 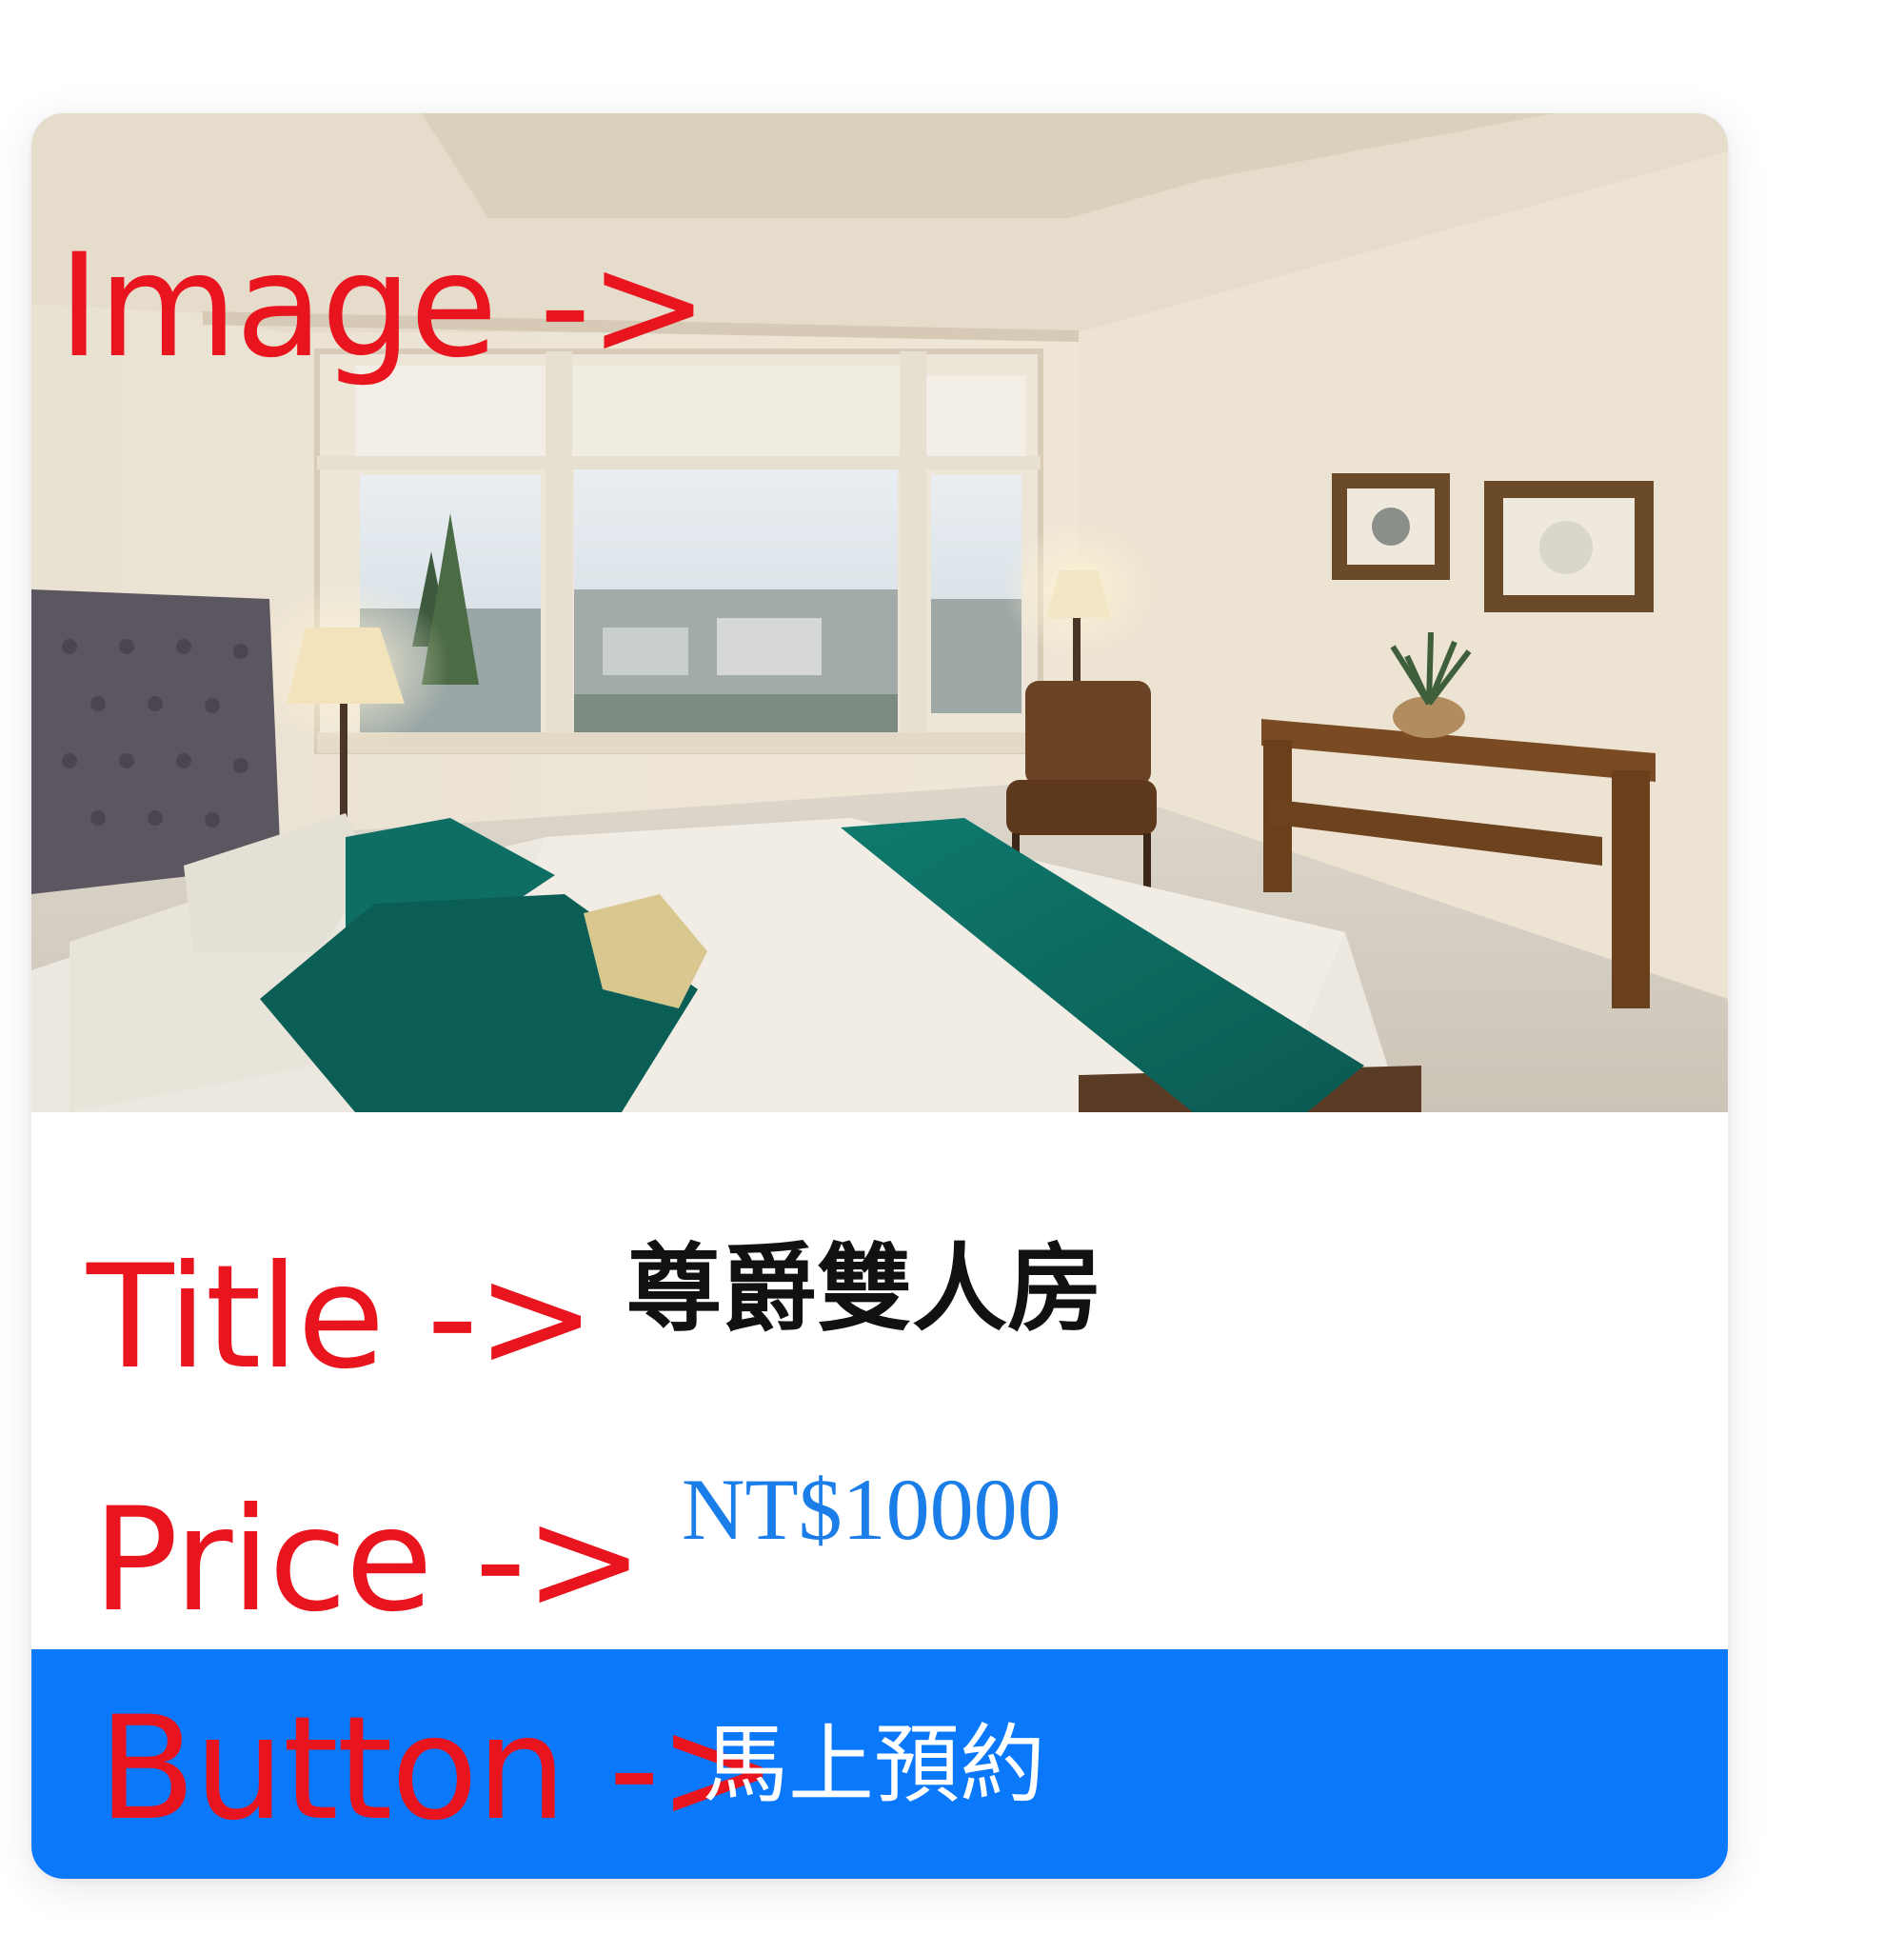 I want to click on annotation-image-label: Image ->, so click(x=383, y=306).